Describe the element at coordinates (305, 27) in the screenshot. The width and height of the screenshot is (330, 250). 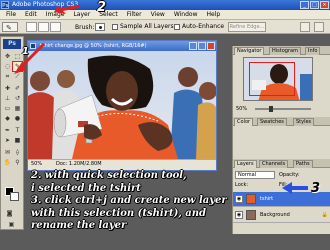
I see `workspace-button` at that location.